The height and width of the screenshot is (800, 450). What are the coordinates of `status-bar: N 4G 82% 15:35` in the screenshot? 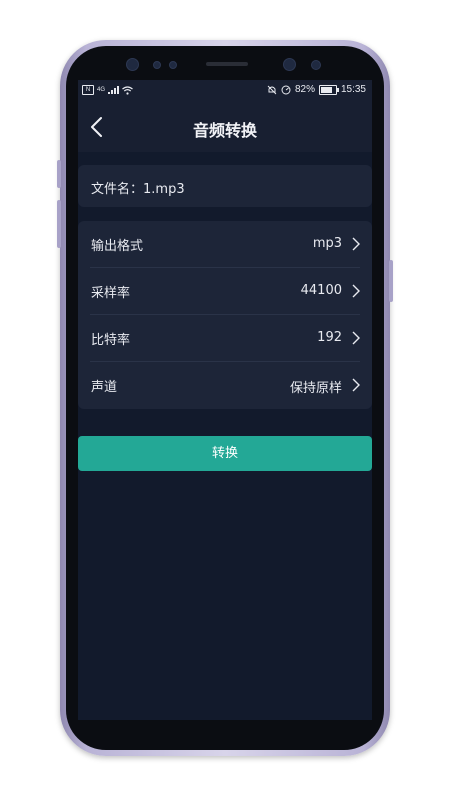 It's located at (225, 91).